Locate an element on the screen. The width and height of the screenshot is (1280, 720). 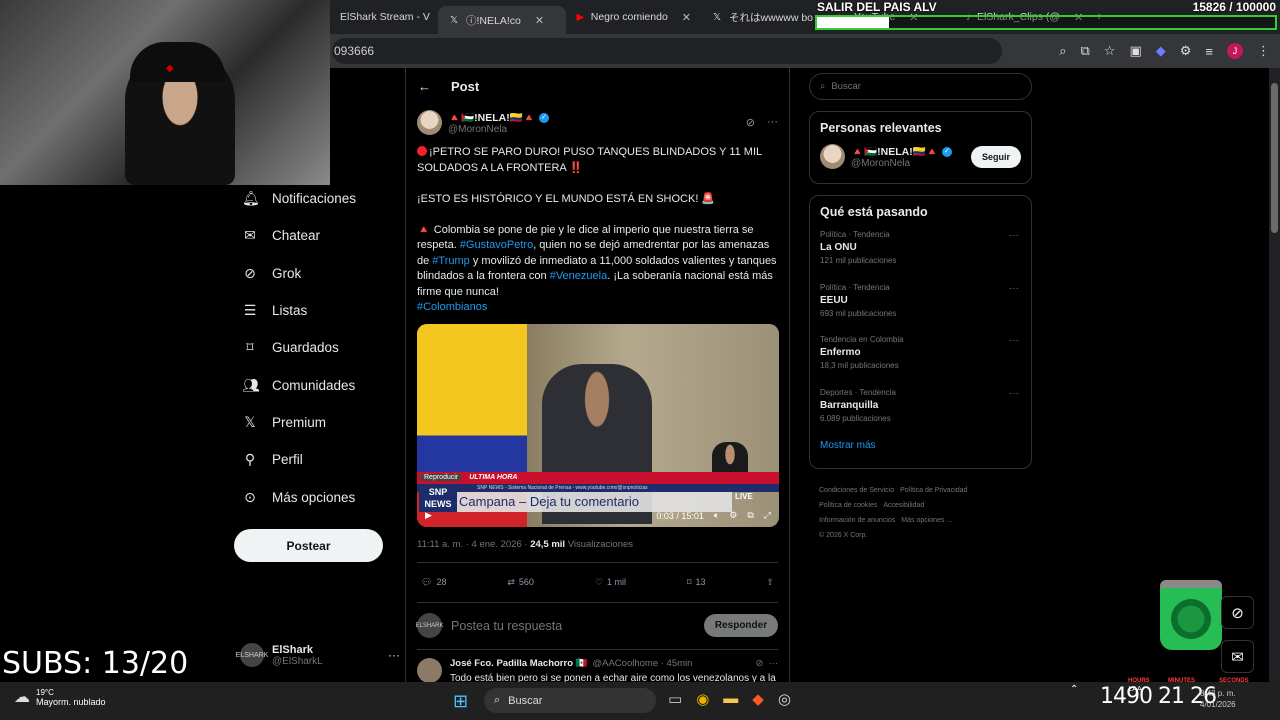
install-icon: ⧉ is located at coordinates (1085, 51).